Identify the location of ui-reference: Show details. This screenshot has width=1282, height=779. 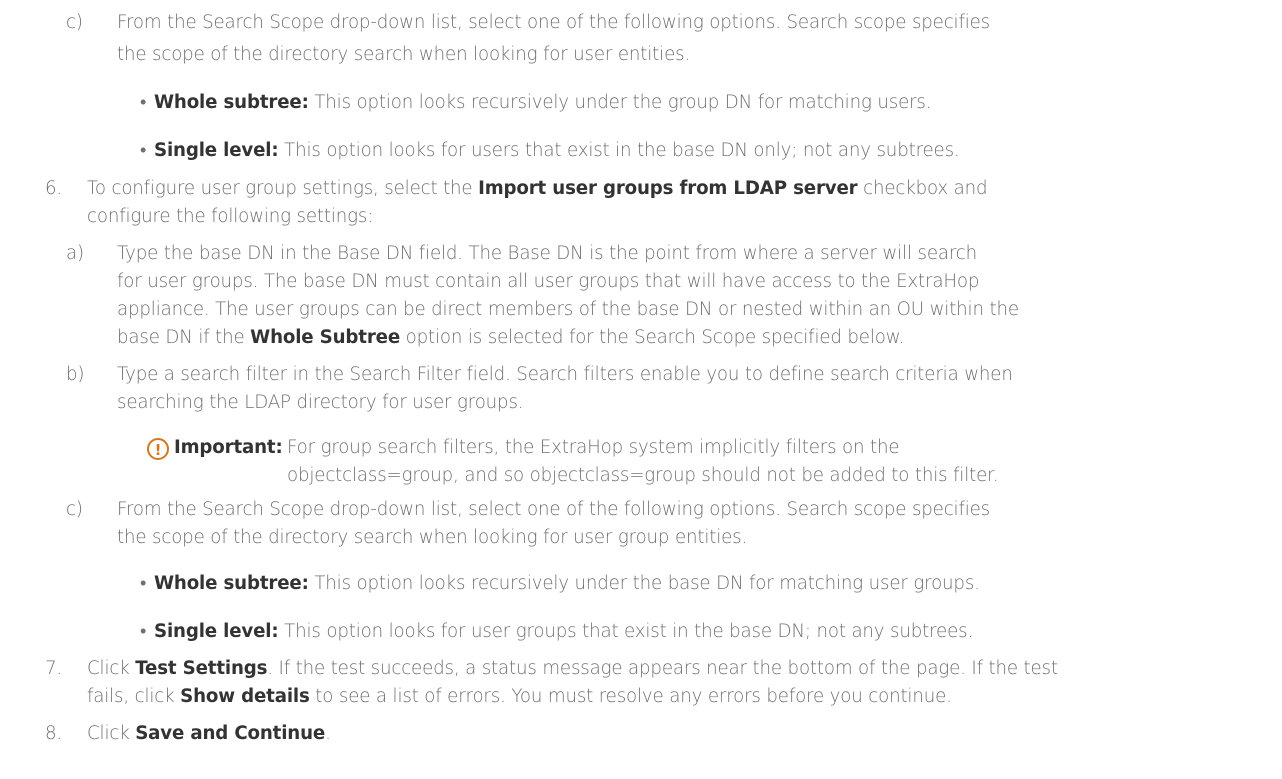
(245, 696).